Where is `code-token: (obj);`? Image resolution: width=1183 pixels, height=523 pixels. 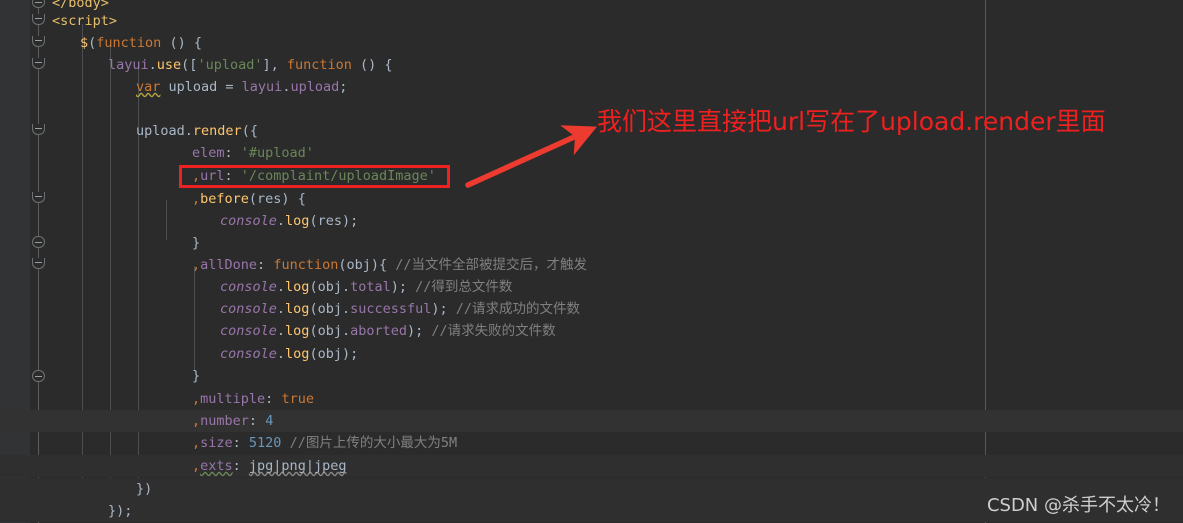 code-token: (obj); is located at coordinates (334, 354).